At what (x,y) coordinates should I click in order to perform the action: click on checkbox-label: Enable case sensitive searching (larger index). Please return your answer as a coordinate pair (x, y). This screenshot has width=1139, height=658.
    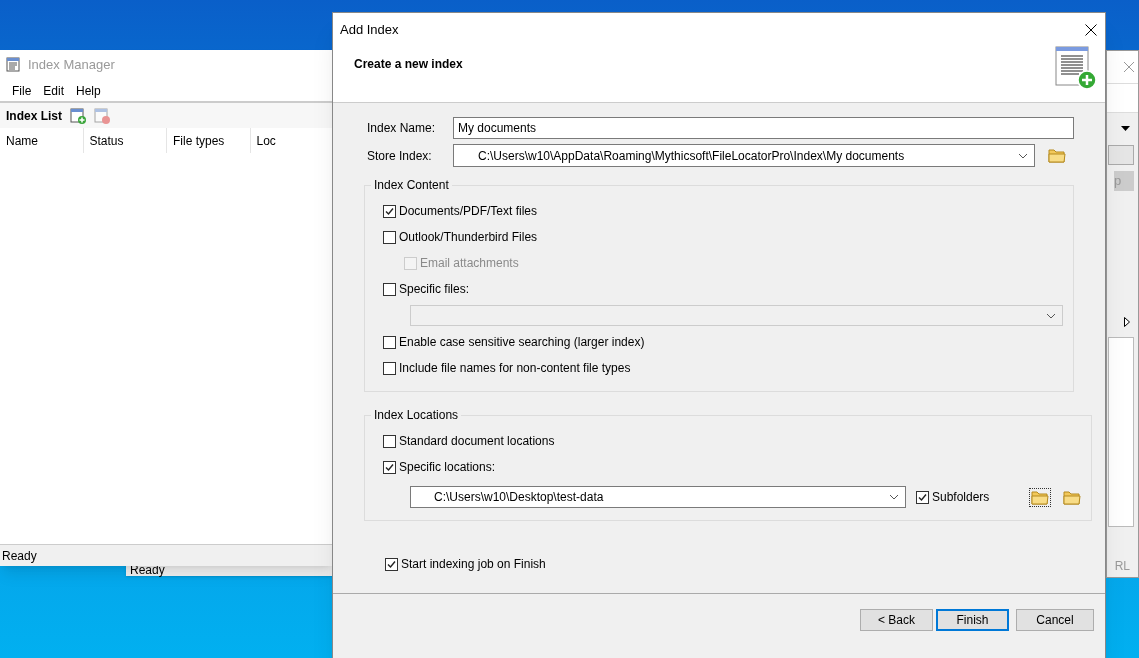
    Looking at the image, I should click on (522, 342).